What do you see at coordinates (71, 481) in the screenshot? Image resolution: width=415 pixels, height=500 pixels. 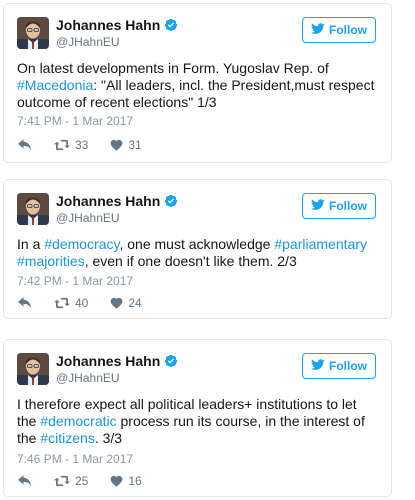 I see `retweet-button: 25` at bounding box center [71, 481].